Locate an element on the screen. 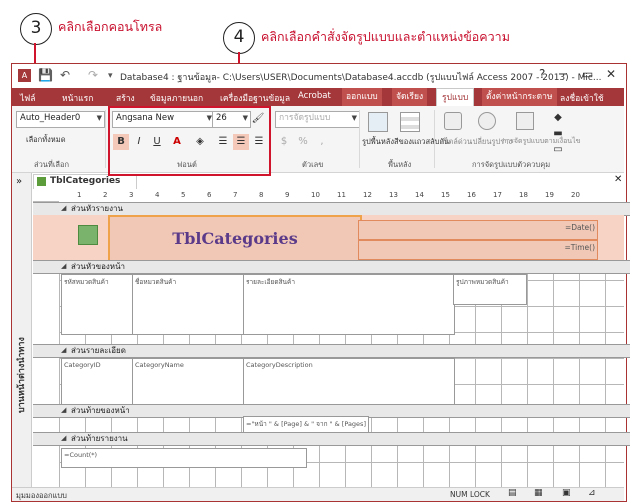 The height and width of the screenshot is (503, 630). step3-instruction: คลิกเลือกคอนโทรล is located at coordinates (110, 26).